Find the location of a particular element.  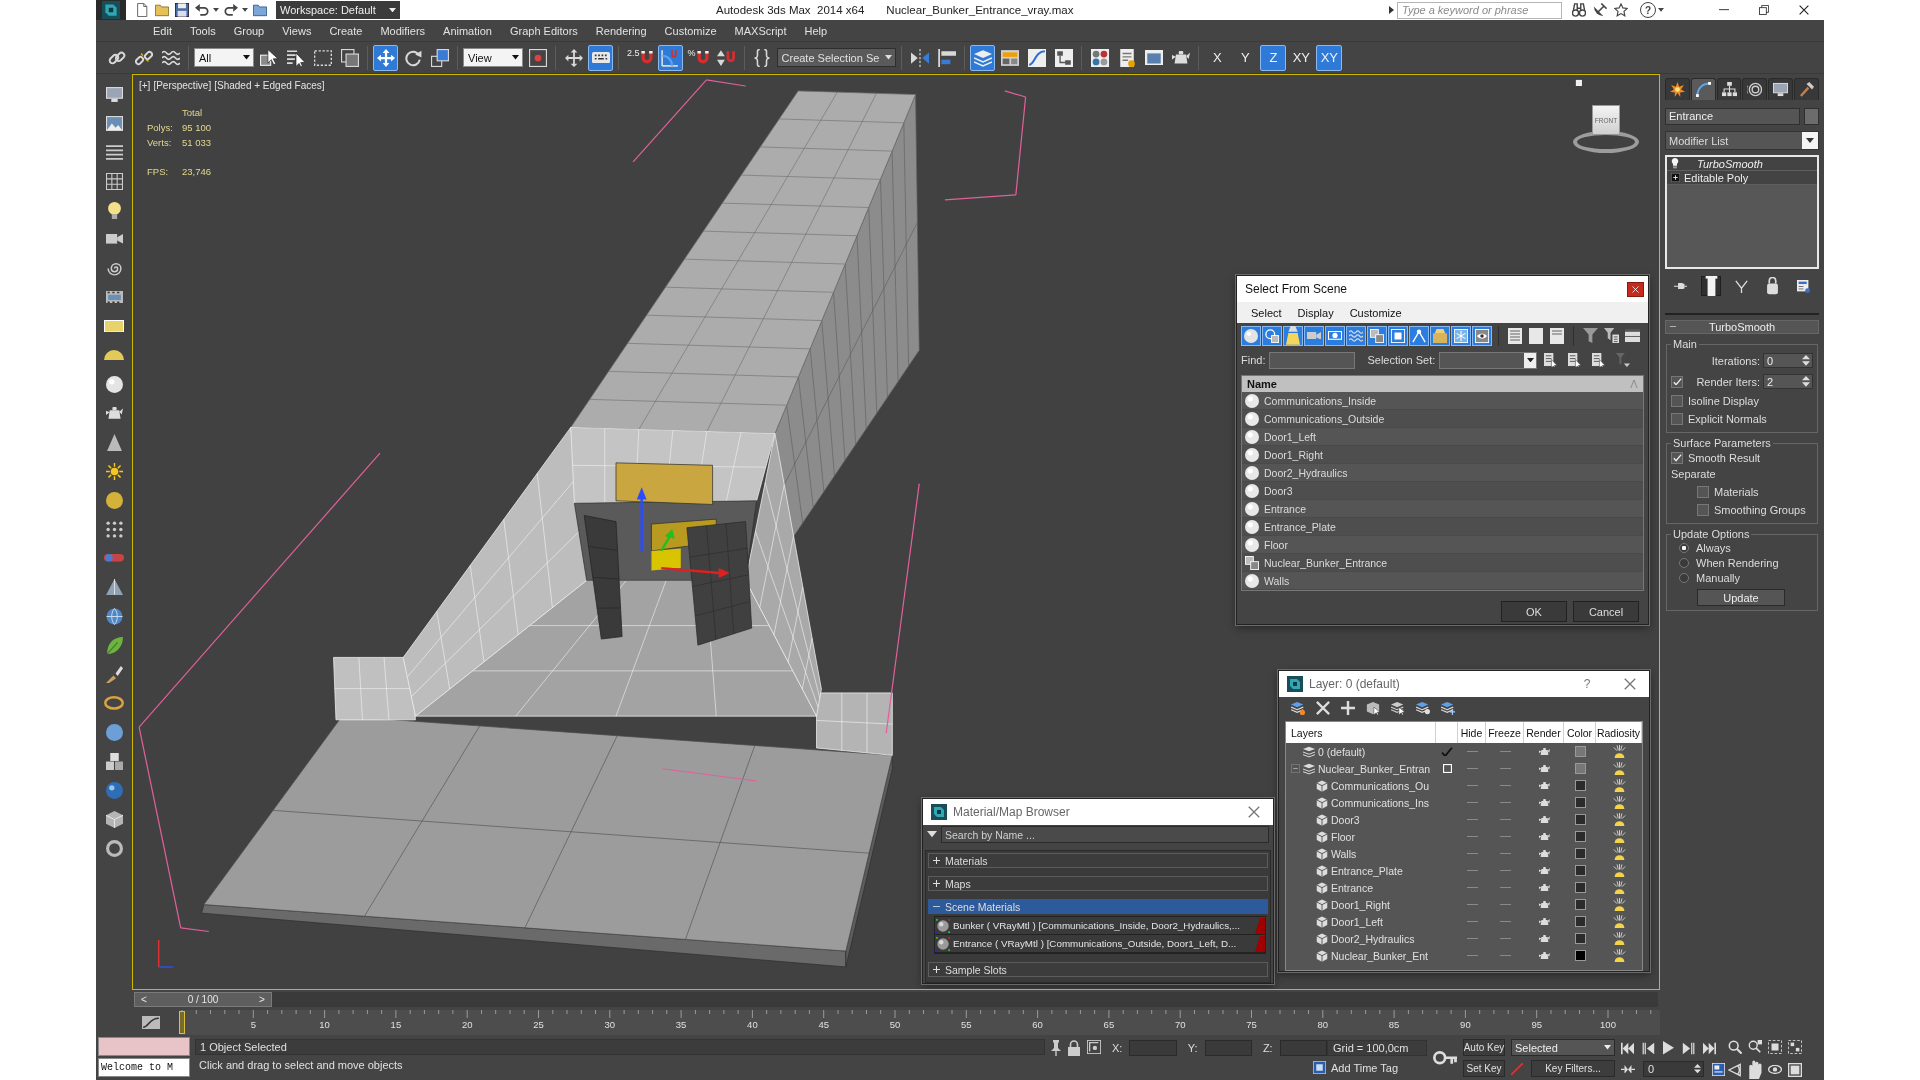

list-lines-icon is located at coordinates (114, 152).